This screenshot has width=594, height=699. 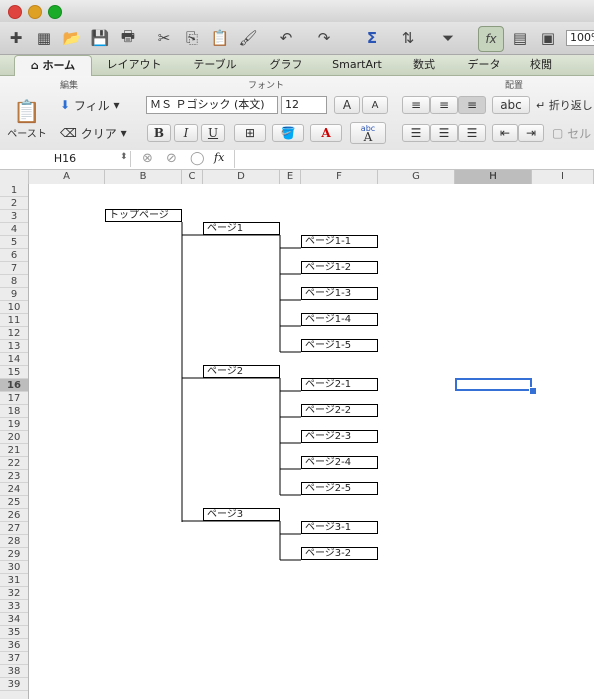 I want to click on template-gallery-icon: ▦, so click(x=44, y=38).